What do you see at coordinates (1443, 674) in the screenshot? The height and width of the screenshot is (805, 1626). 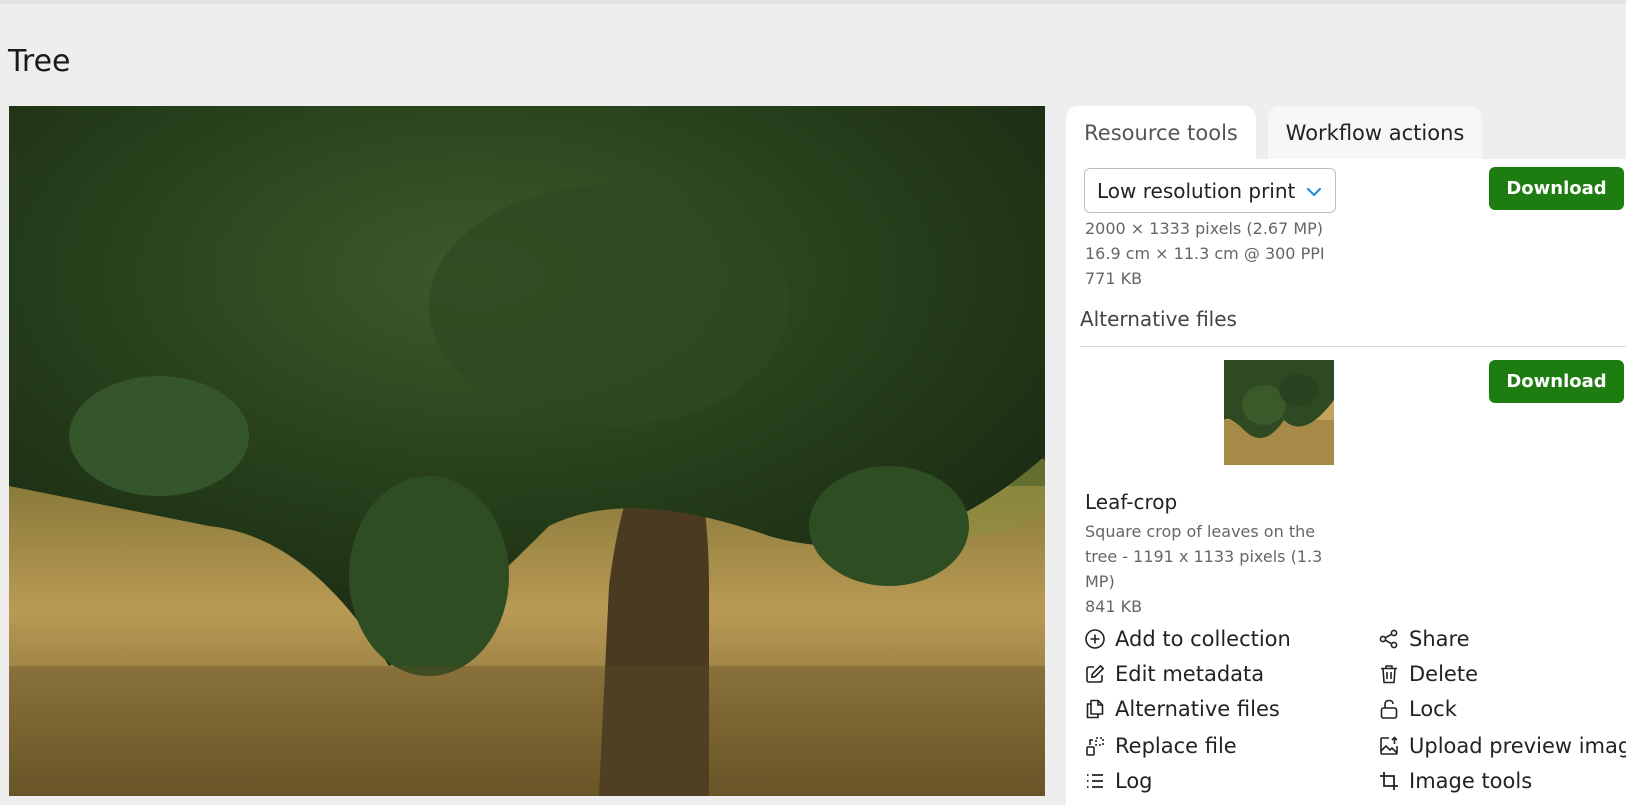 I see `delete-label: Delete` at bounding box center [1443, 674].